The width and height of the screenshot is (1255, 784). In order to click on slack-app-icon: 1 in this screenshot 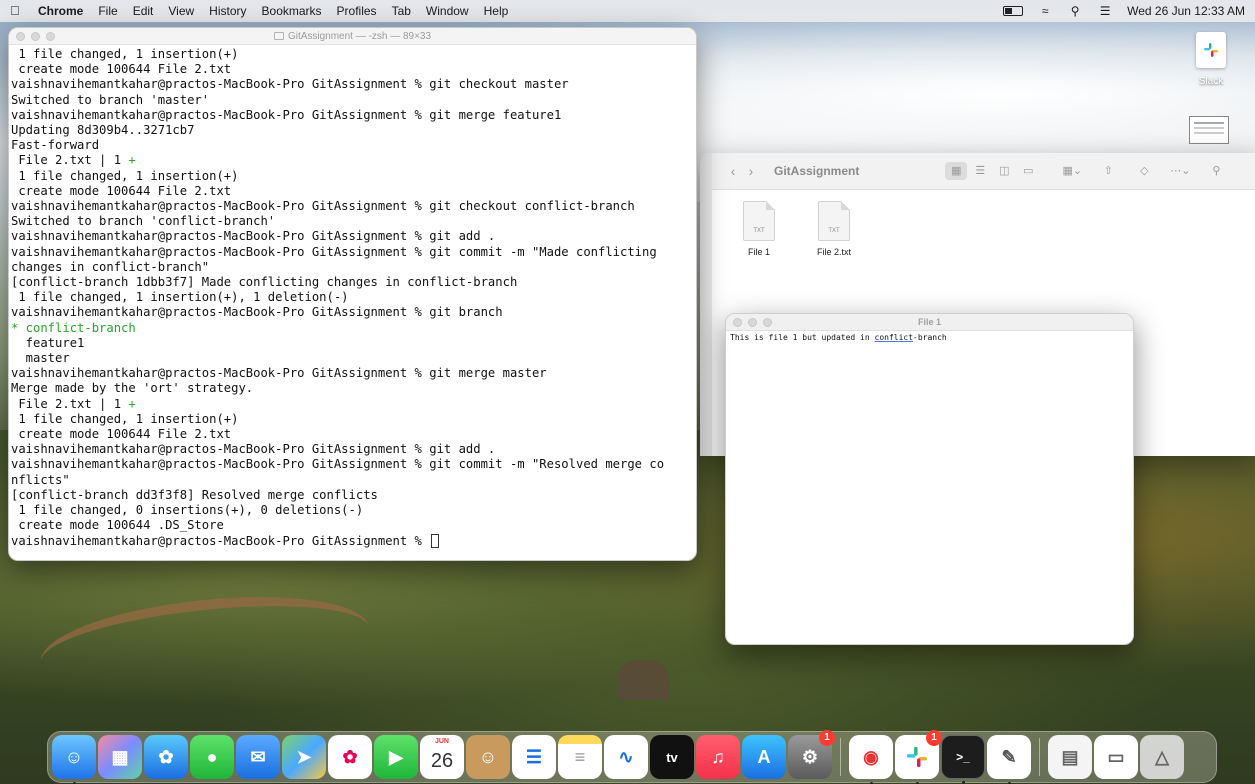, I will do `click(918, 757)`.